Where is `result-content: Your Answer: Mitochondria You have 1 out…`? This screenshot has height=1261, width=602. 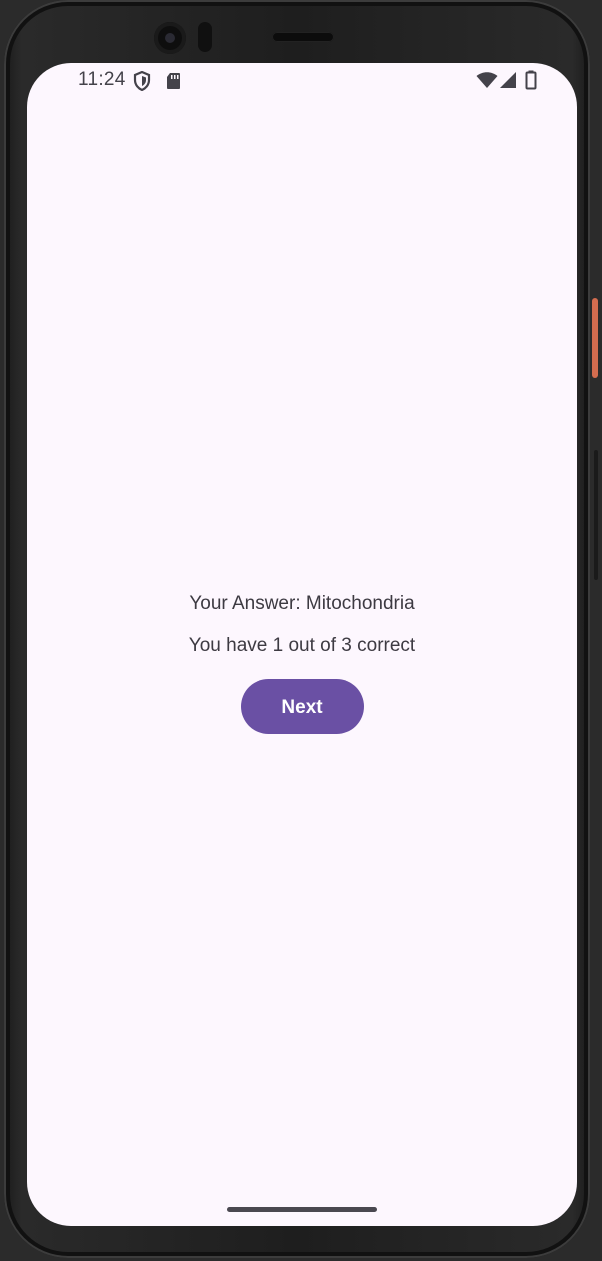 result-content: Your Answer: Mitochondria You have 1 out… is located at coordinates (302, 662).